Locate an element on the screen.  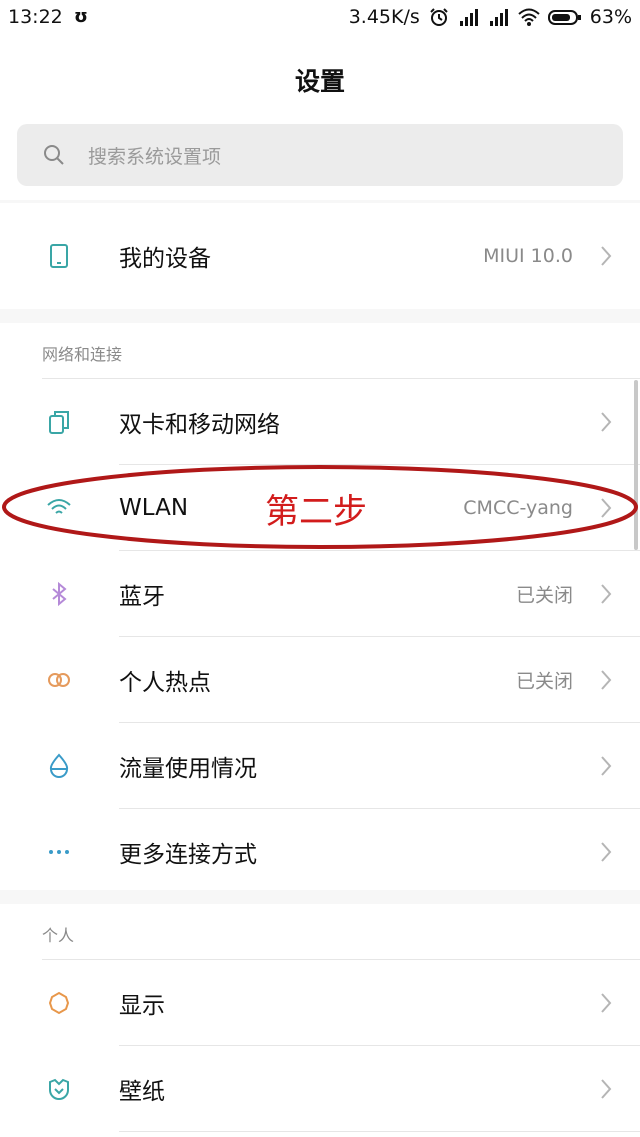
usb-debug-icon: ʊ is located at coordinates (81, 16).